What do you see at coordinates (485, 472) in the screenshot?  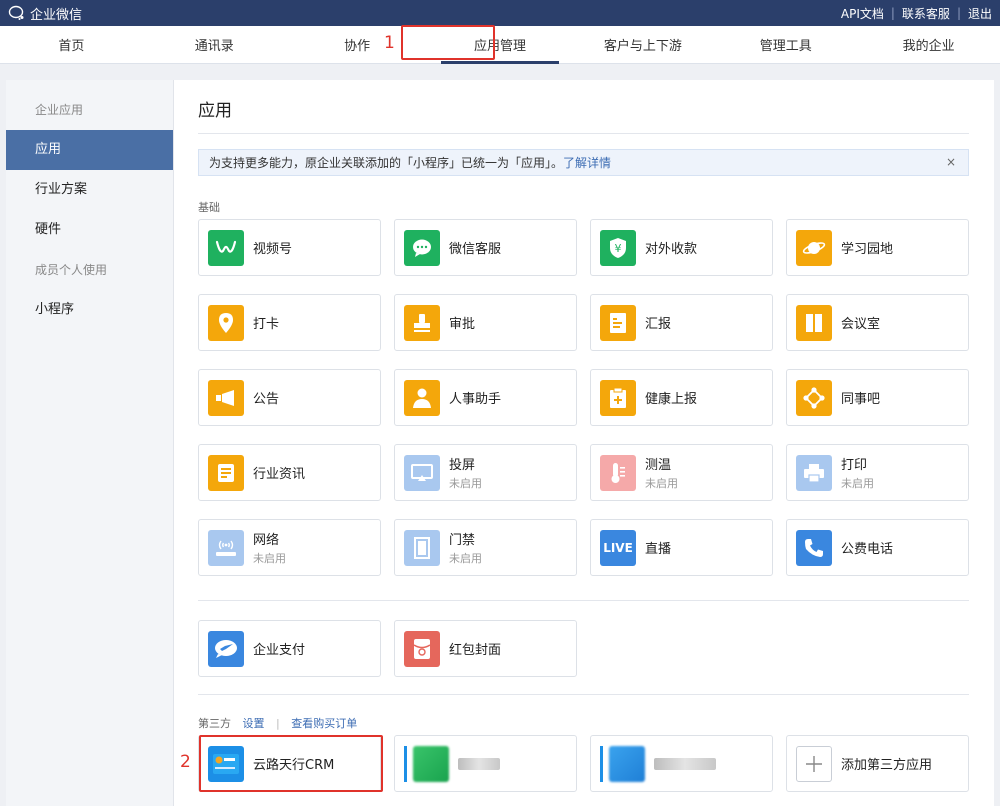 I see `app-card-screencast: 投屏 未启用` at bounding box center [485, 472].